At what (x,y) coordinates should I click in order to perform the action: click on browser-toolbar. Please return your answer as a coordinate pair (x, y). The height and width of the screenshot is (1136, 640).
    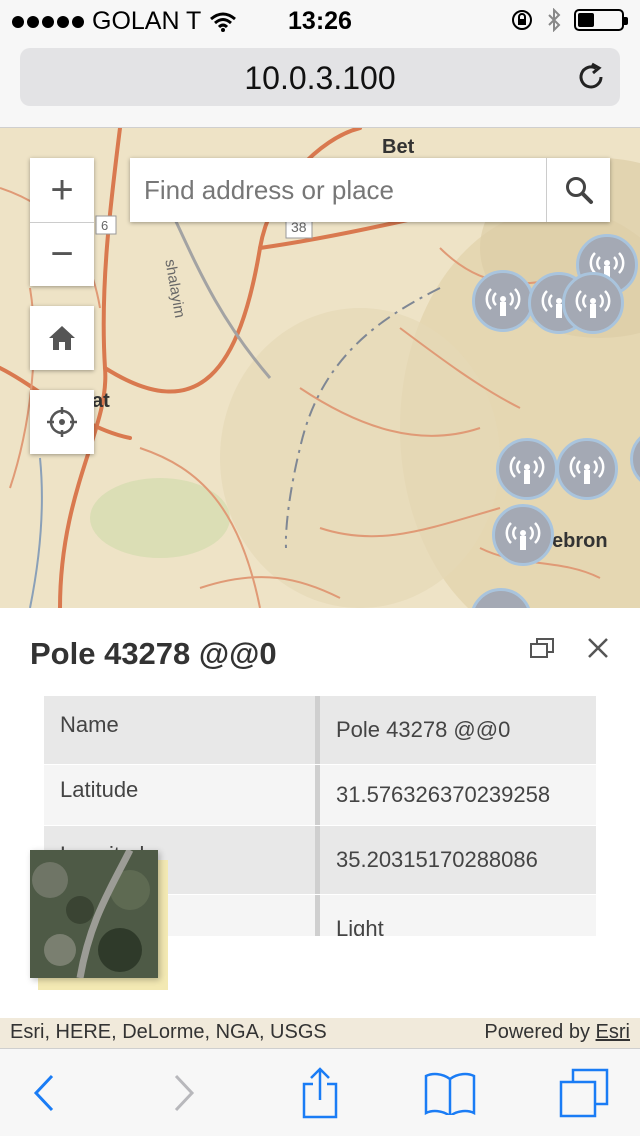
    Looking at the image, I should click on (320, 1092).